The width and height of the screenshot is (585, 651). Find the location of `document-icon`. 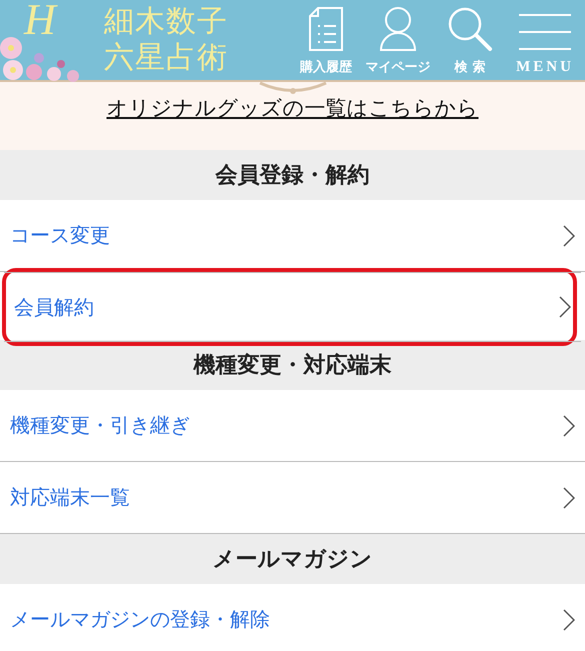

document-icon is located at coordinates (326, 29).